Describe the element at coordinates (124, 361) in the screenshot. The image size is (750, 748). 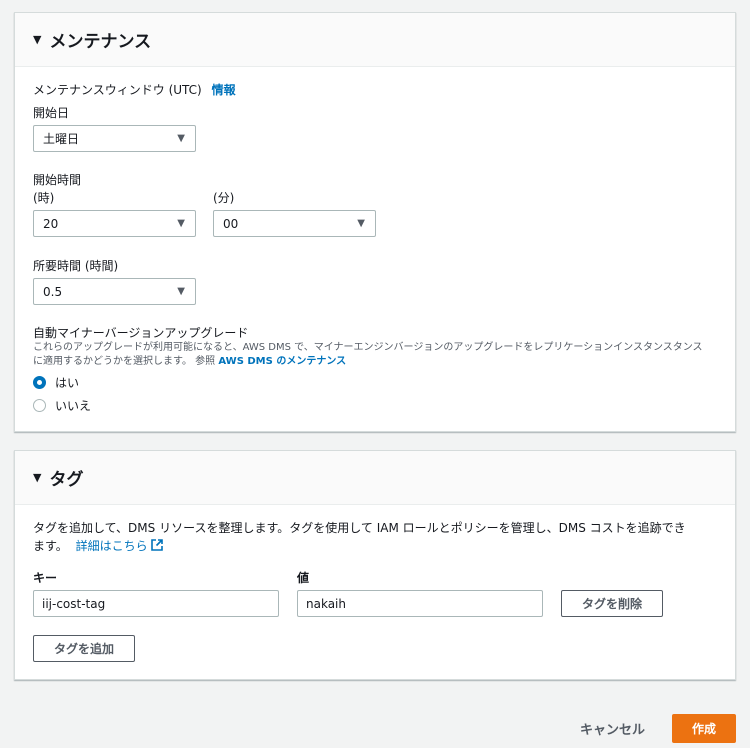
I see `auto-upgrade-desc-text: に適用するかどうかを選択します。 参照` at that location.